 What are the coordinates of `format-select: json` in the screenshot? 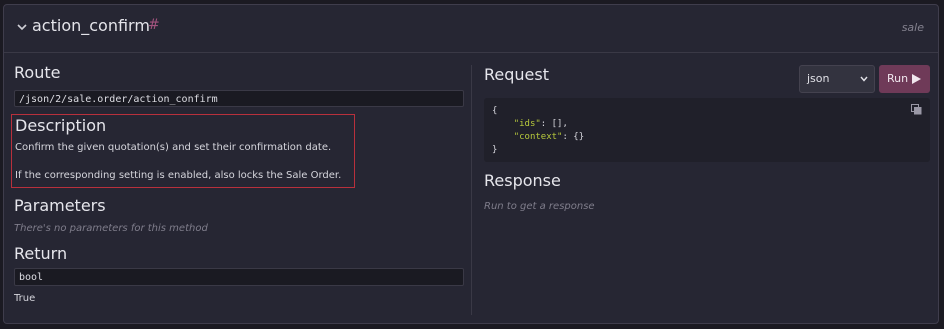 It's located at (837, 79).